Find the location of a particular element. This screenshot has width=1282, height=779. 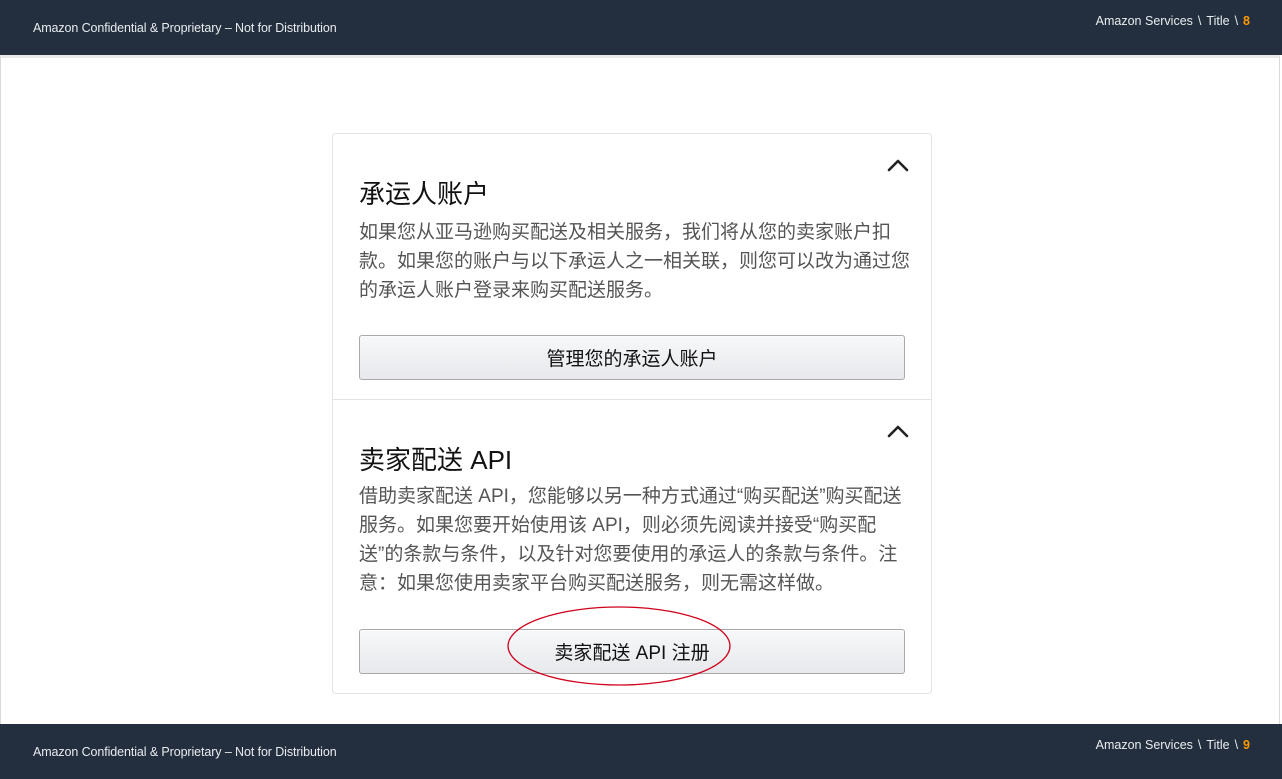

seller-shipping-api-title: 卖家配送 API is located at coordinates (436, 459).